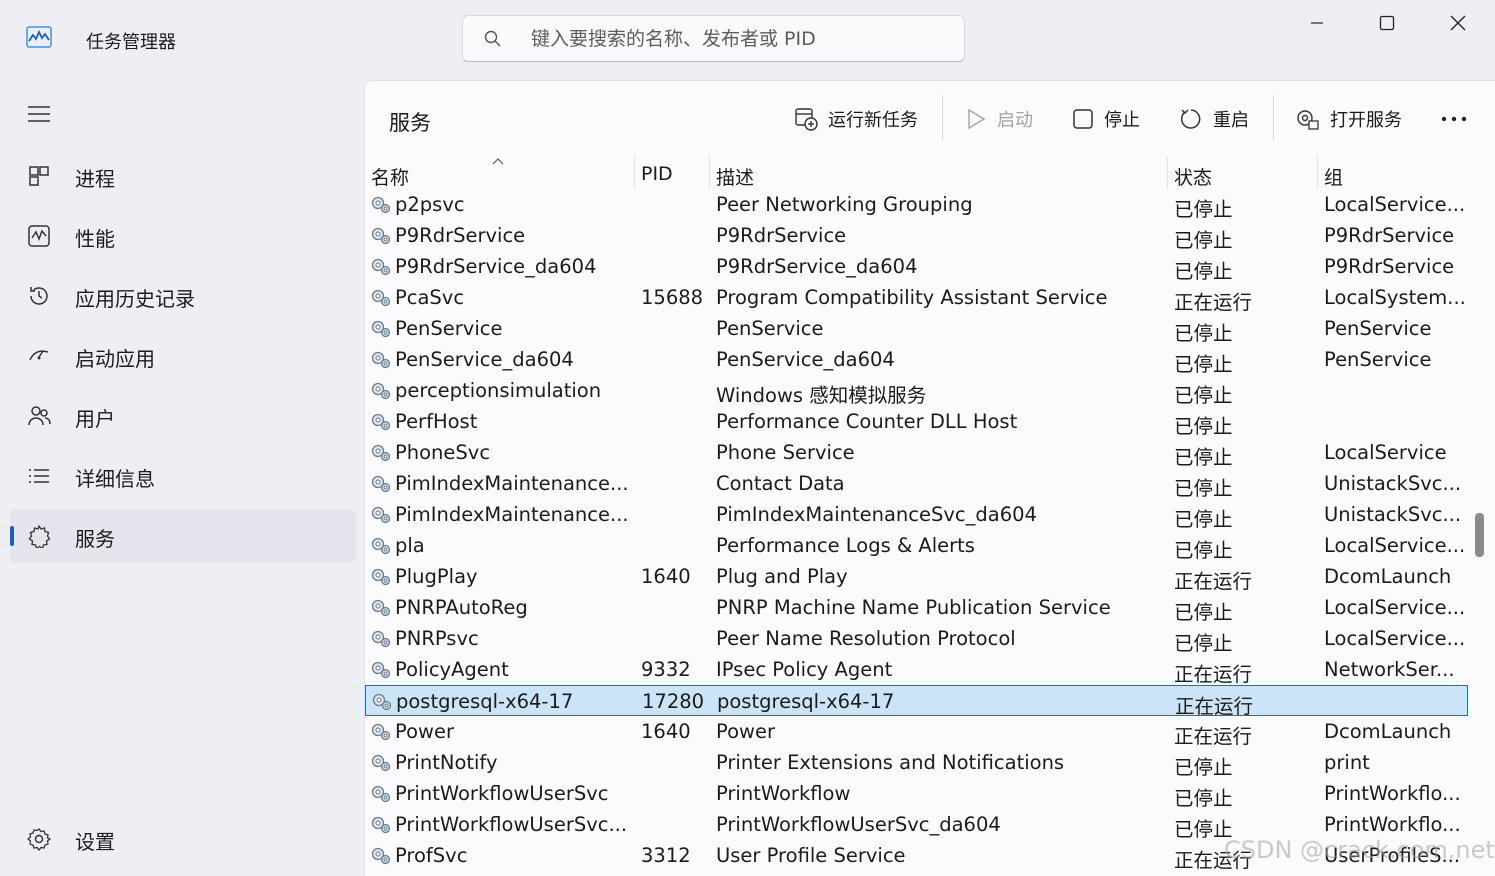 Image resolution: width=1495 pixels, height=876 pixels. What do you see at coordinates (1122, 120) in the screenshot?
I see `stop-label: 停止` at bounding box center [1122, 120].